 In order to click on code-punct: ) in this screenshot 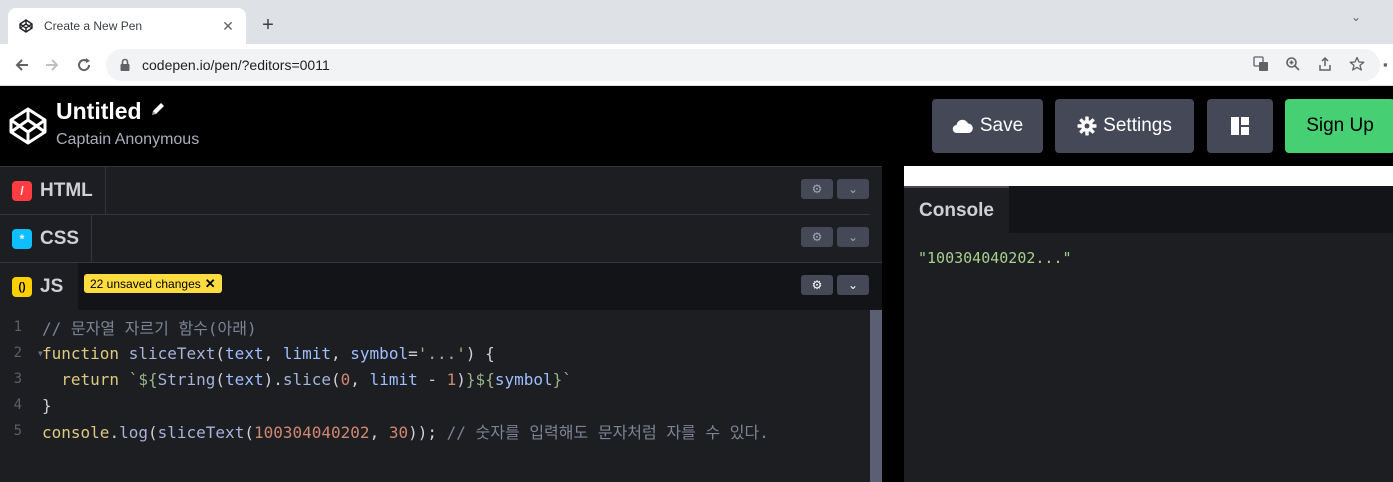, I will do `click(461, 379)`.